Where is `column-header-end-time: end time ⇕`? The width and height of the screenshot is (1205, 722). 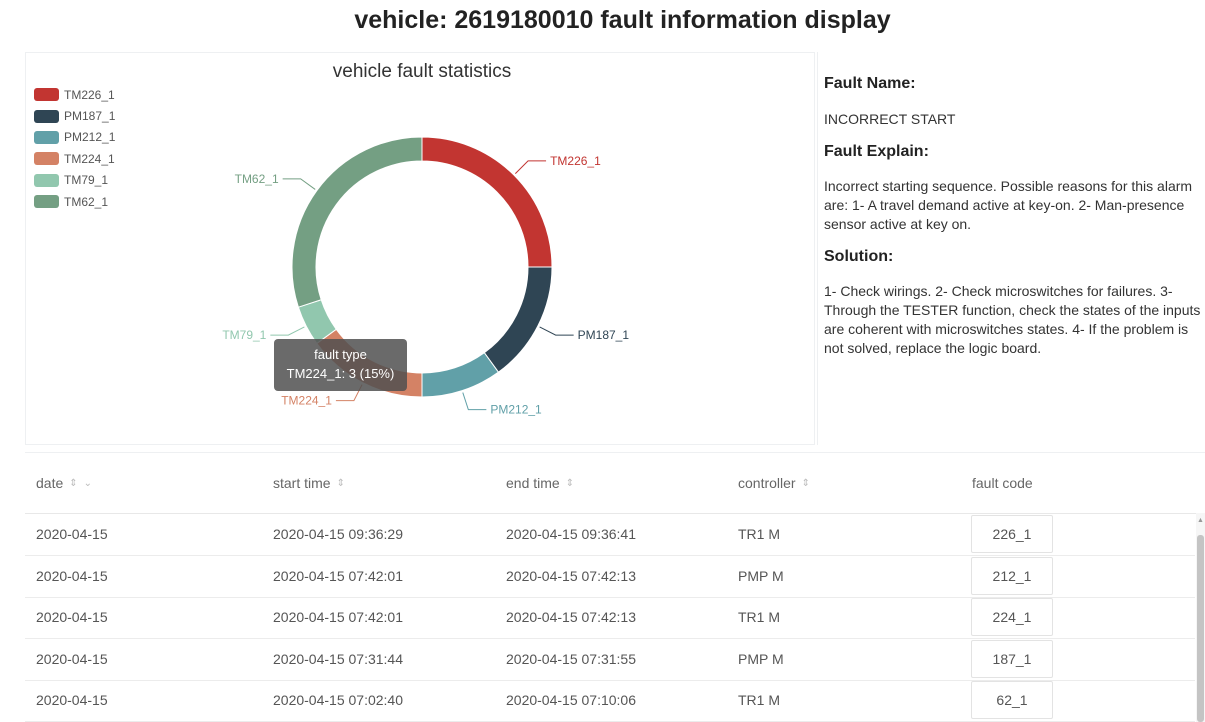 column-header-end-time: end time ⇕ is located at coordinates (540, 483).